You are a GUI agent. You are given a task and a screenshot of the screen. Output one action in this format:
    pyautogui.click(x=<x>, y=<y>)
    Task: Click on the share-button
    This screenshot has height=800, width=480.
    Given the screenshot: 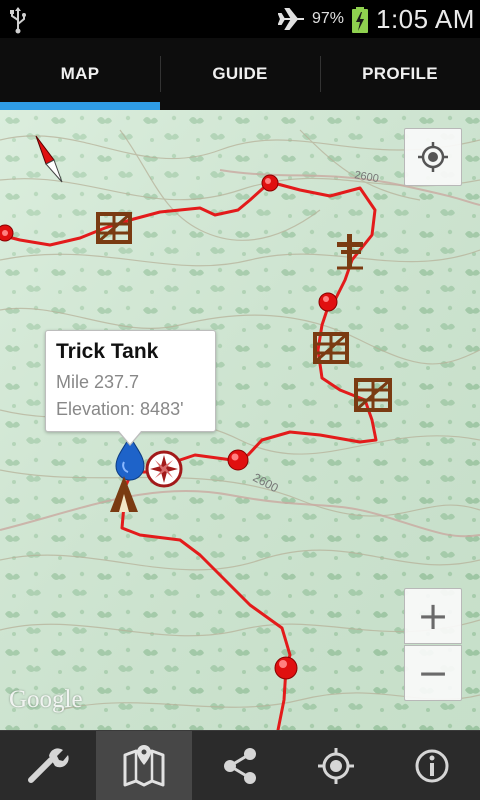 What is the action you would take?
    pyautogui.click(x=240, y=765)
    